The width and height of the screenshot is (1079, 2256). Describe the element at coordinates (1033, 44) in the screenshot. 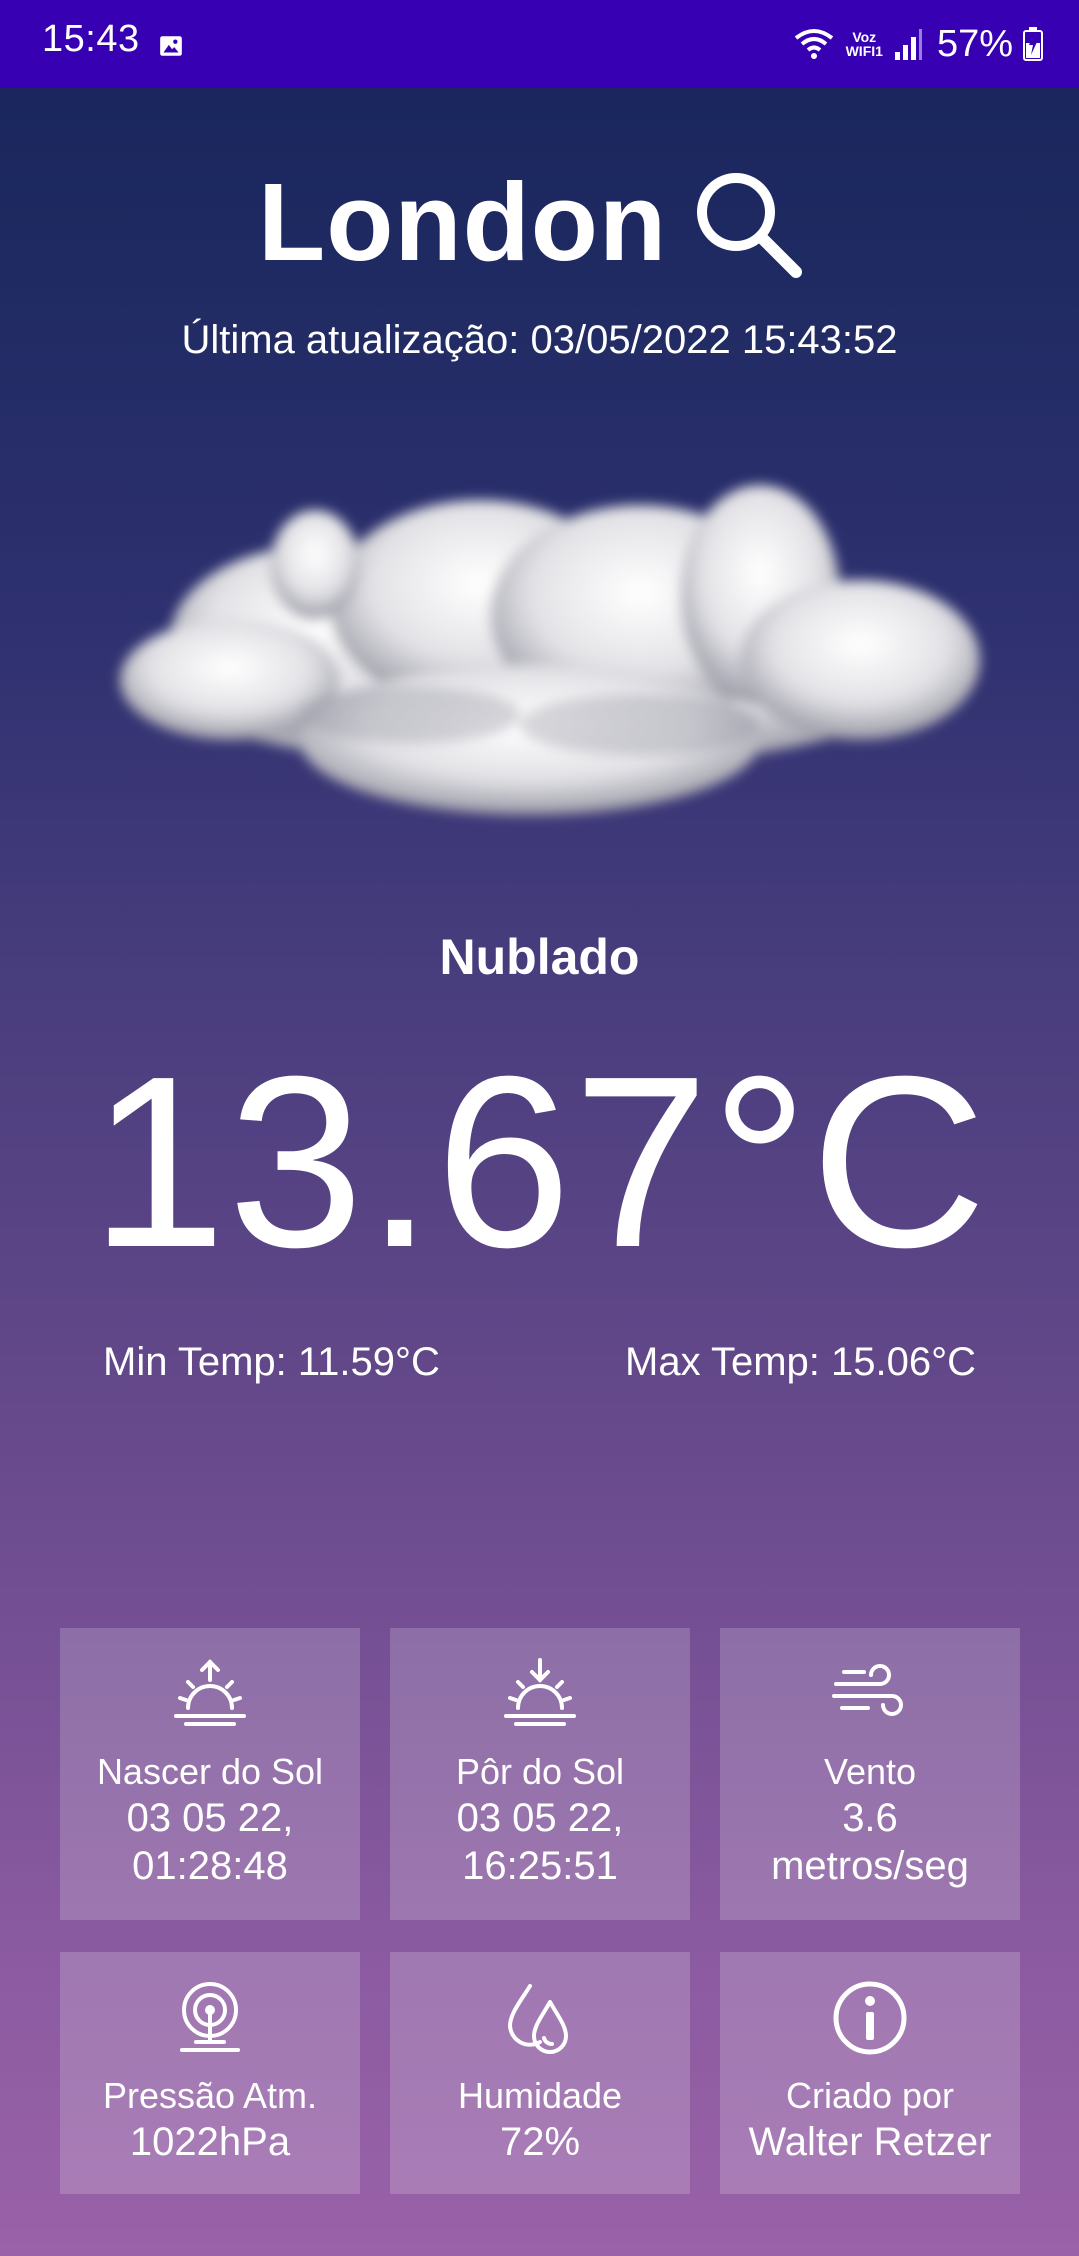

I see `battery-icon` at that location.